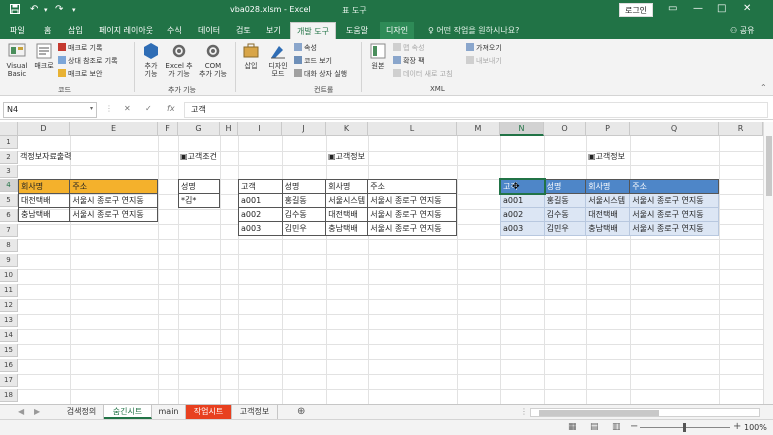  Describe the element at coordinates (484, 61) in the screenshot. I see `export-button: 내보내기` at that location.